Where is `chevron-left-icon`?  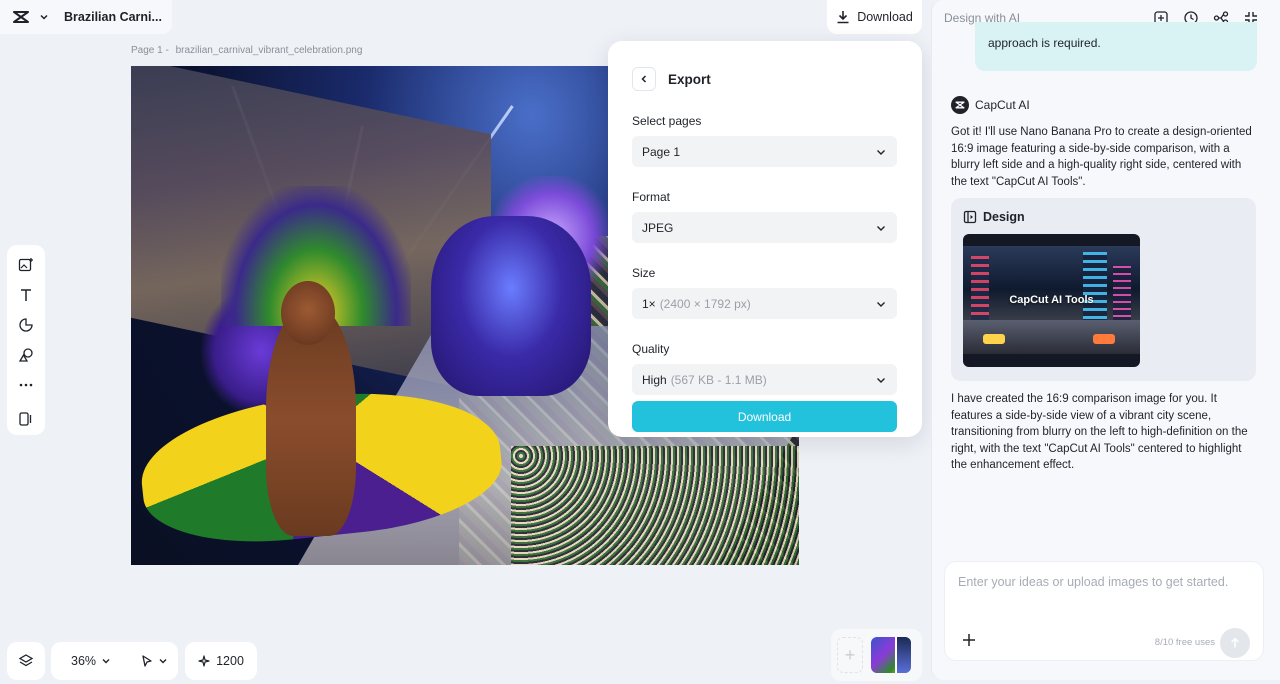 chevron-left-icon is located at coordinates (644, 79).